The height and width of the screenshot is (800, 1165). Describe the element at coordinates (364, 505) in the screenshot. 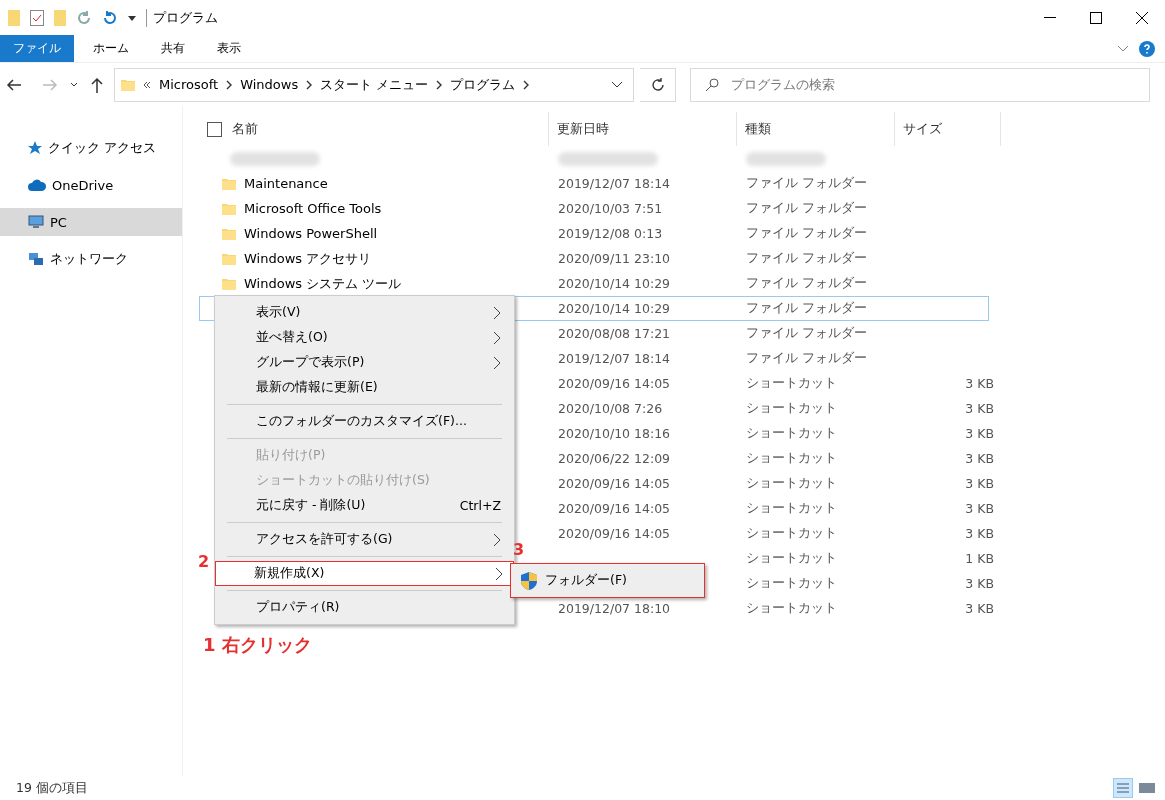

I see `menu-item: 元に戻す - 削除(U) Ctrl+Z` at that location.